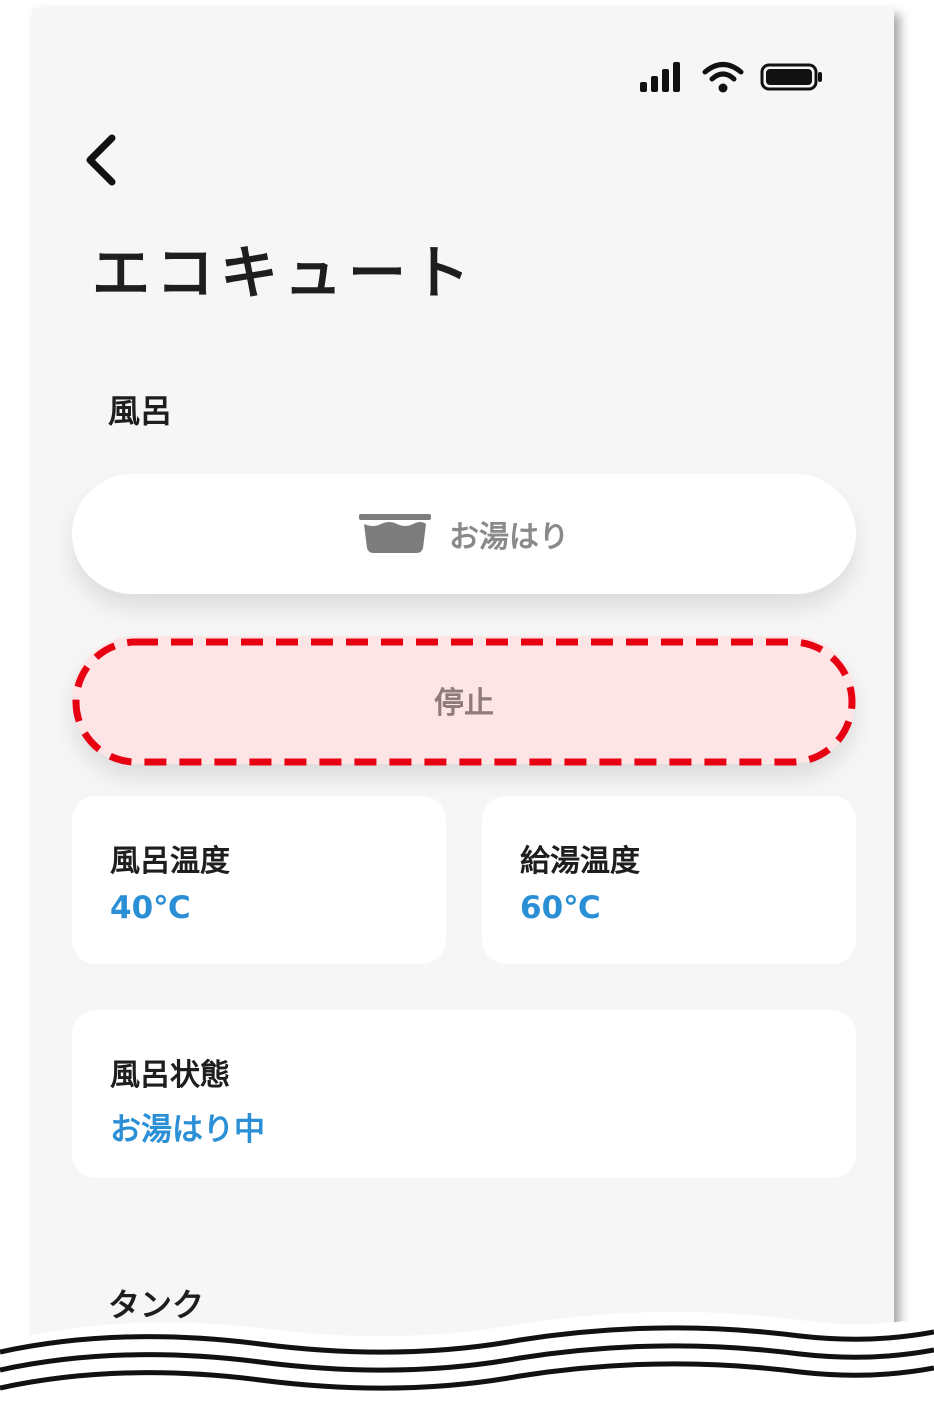 The height and width of the screenshot is (1423, 934). Describe the element at coordinates (170, 1075) in the screenshot. I see `bath-status-title: 風呂状態` at that location.